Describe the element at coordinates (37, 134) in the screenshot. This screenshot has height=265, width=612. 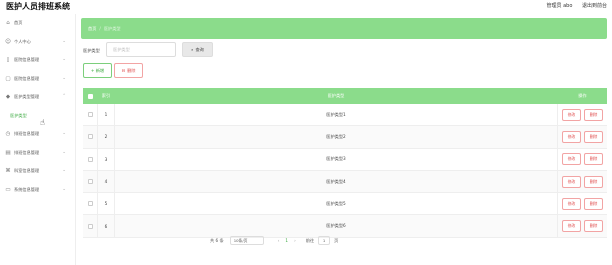
I see `sidebar-item-schedule-management: ◷ 排班信息管理 ⌄` at that location.